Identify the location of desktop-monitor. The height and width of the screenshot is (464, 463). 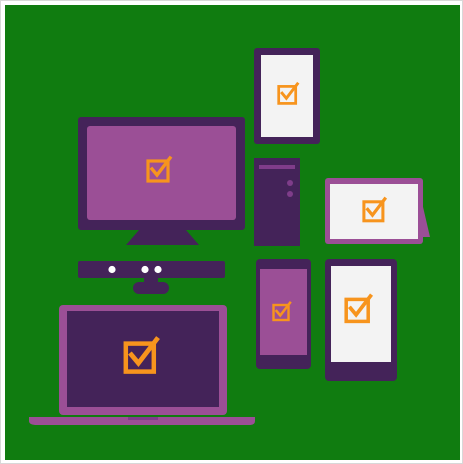
(161, 181).